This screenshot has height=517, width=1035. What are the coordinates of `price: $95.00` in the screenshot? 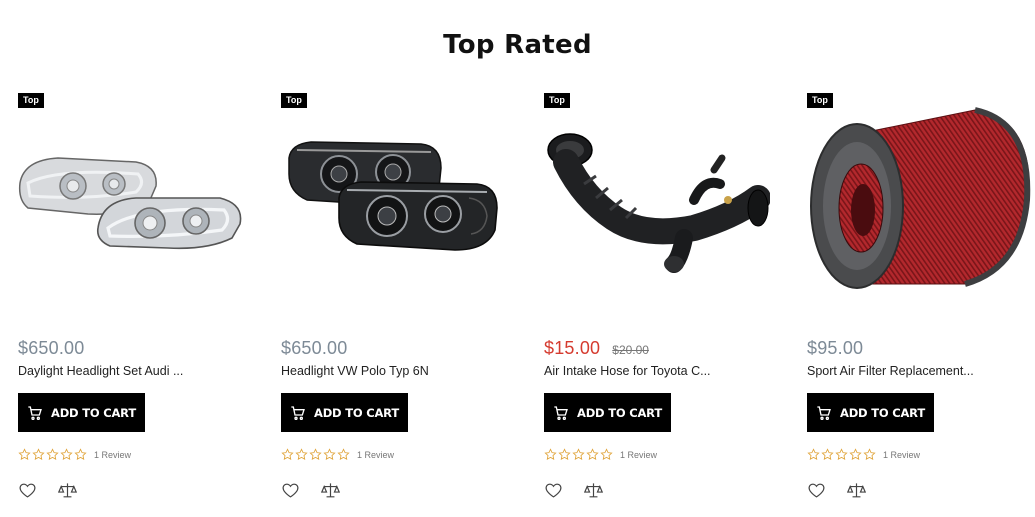 It's located at (835, 348).